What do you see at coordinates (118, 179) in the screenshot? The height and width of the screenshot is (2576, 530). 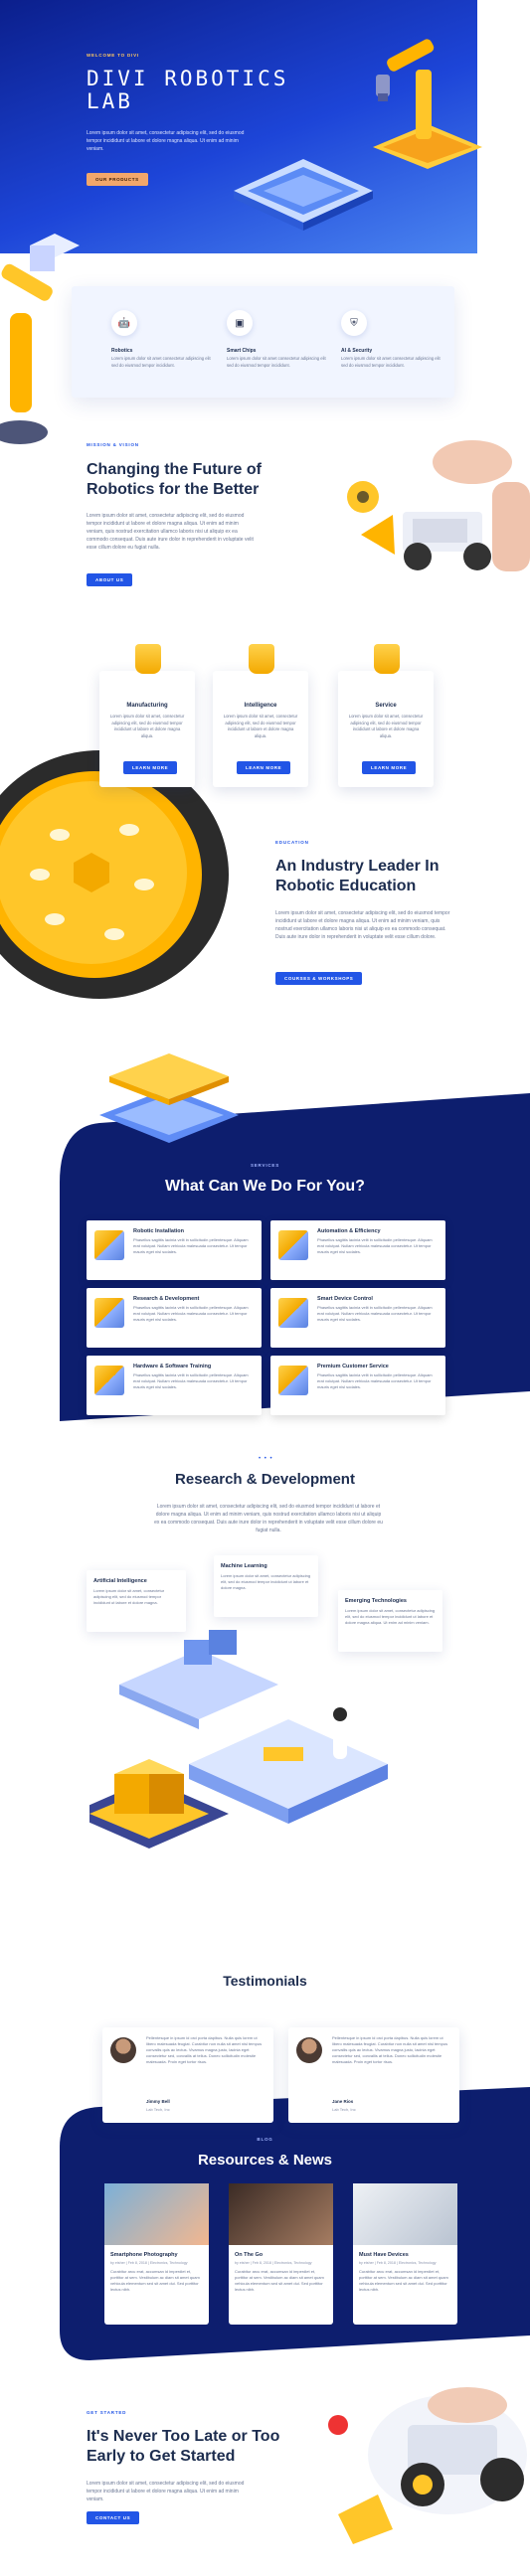 I see `our-products-button: OUR PRODUCTS` at bounding box center [118, 179].